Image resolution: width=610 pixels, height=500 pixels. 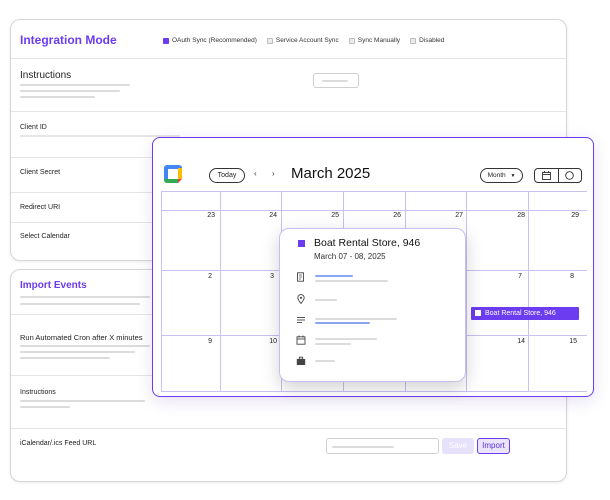 What do you see at coordinates (564, 276) in the screenshot?
I see `day-number: 8` at bounding box center [564, 276].